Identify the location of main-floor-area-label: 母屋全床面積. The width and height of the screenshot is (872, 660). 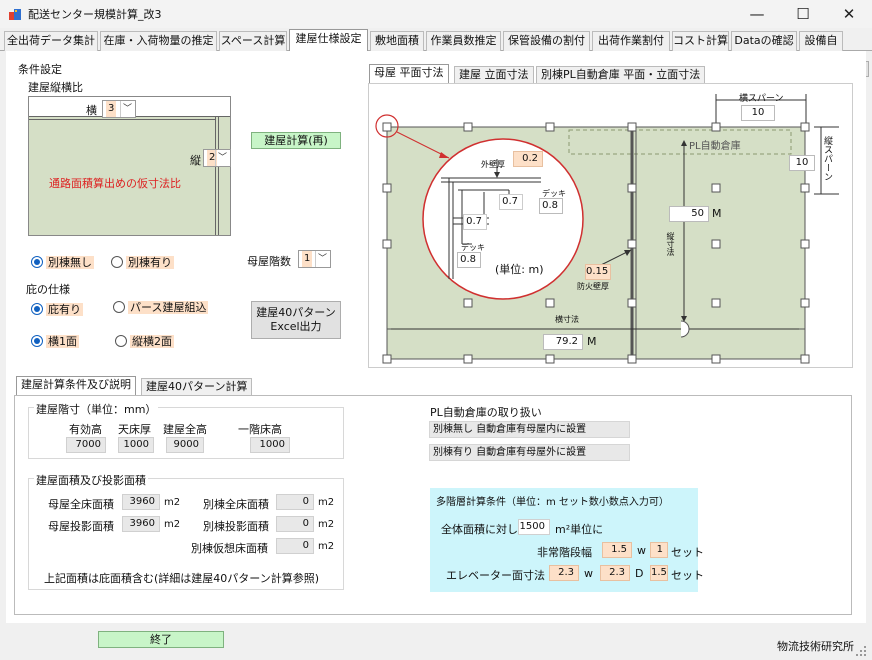
(81, 504).